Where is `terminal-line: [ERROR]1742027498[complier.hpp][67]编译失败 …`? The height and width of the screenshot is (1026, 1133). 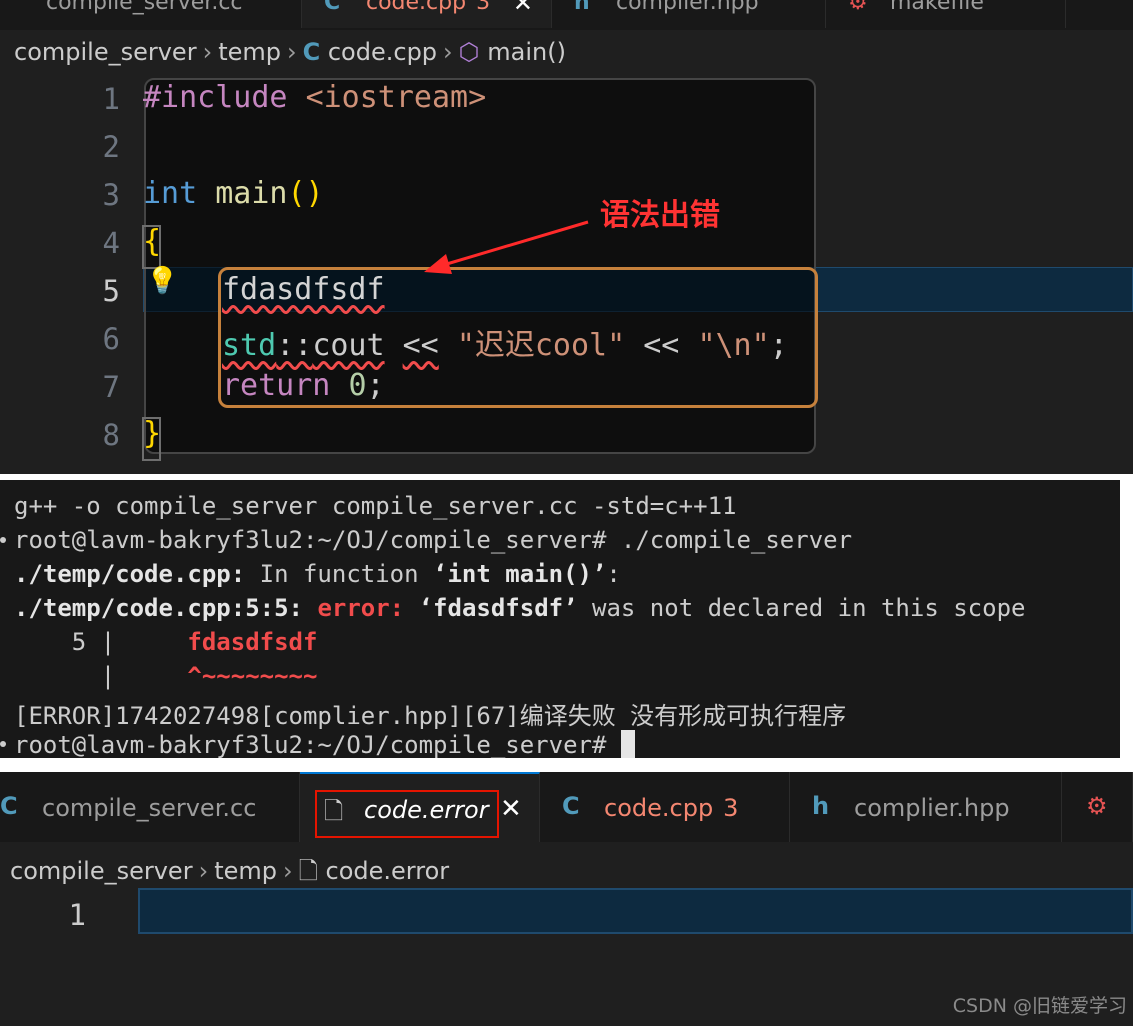
terminal-line: [ERROR]1742027498[complier.hpp][67]编译失败 … is located at coordinates (430, 716).